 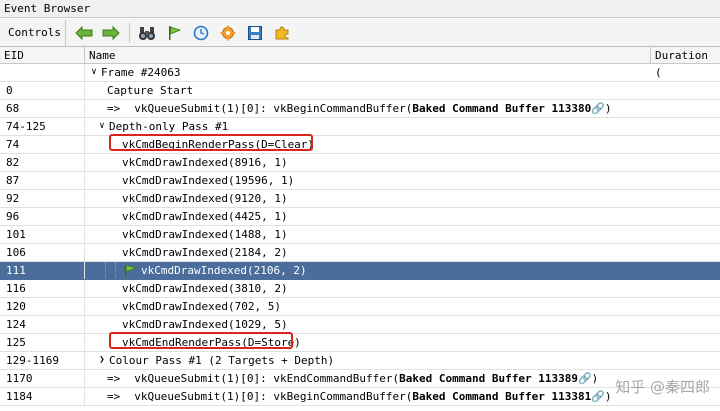 I want to click on row-eid: 92, so click(x=42, y=198).